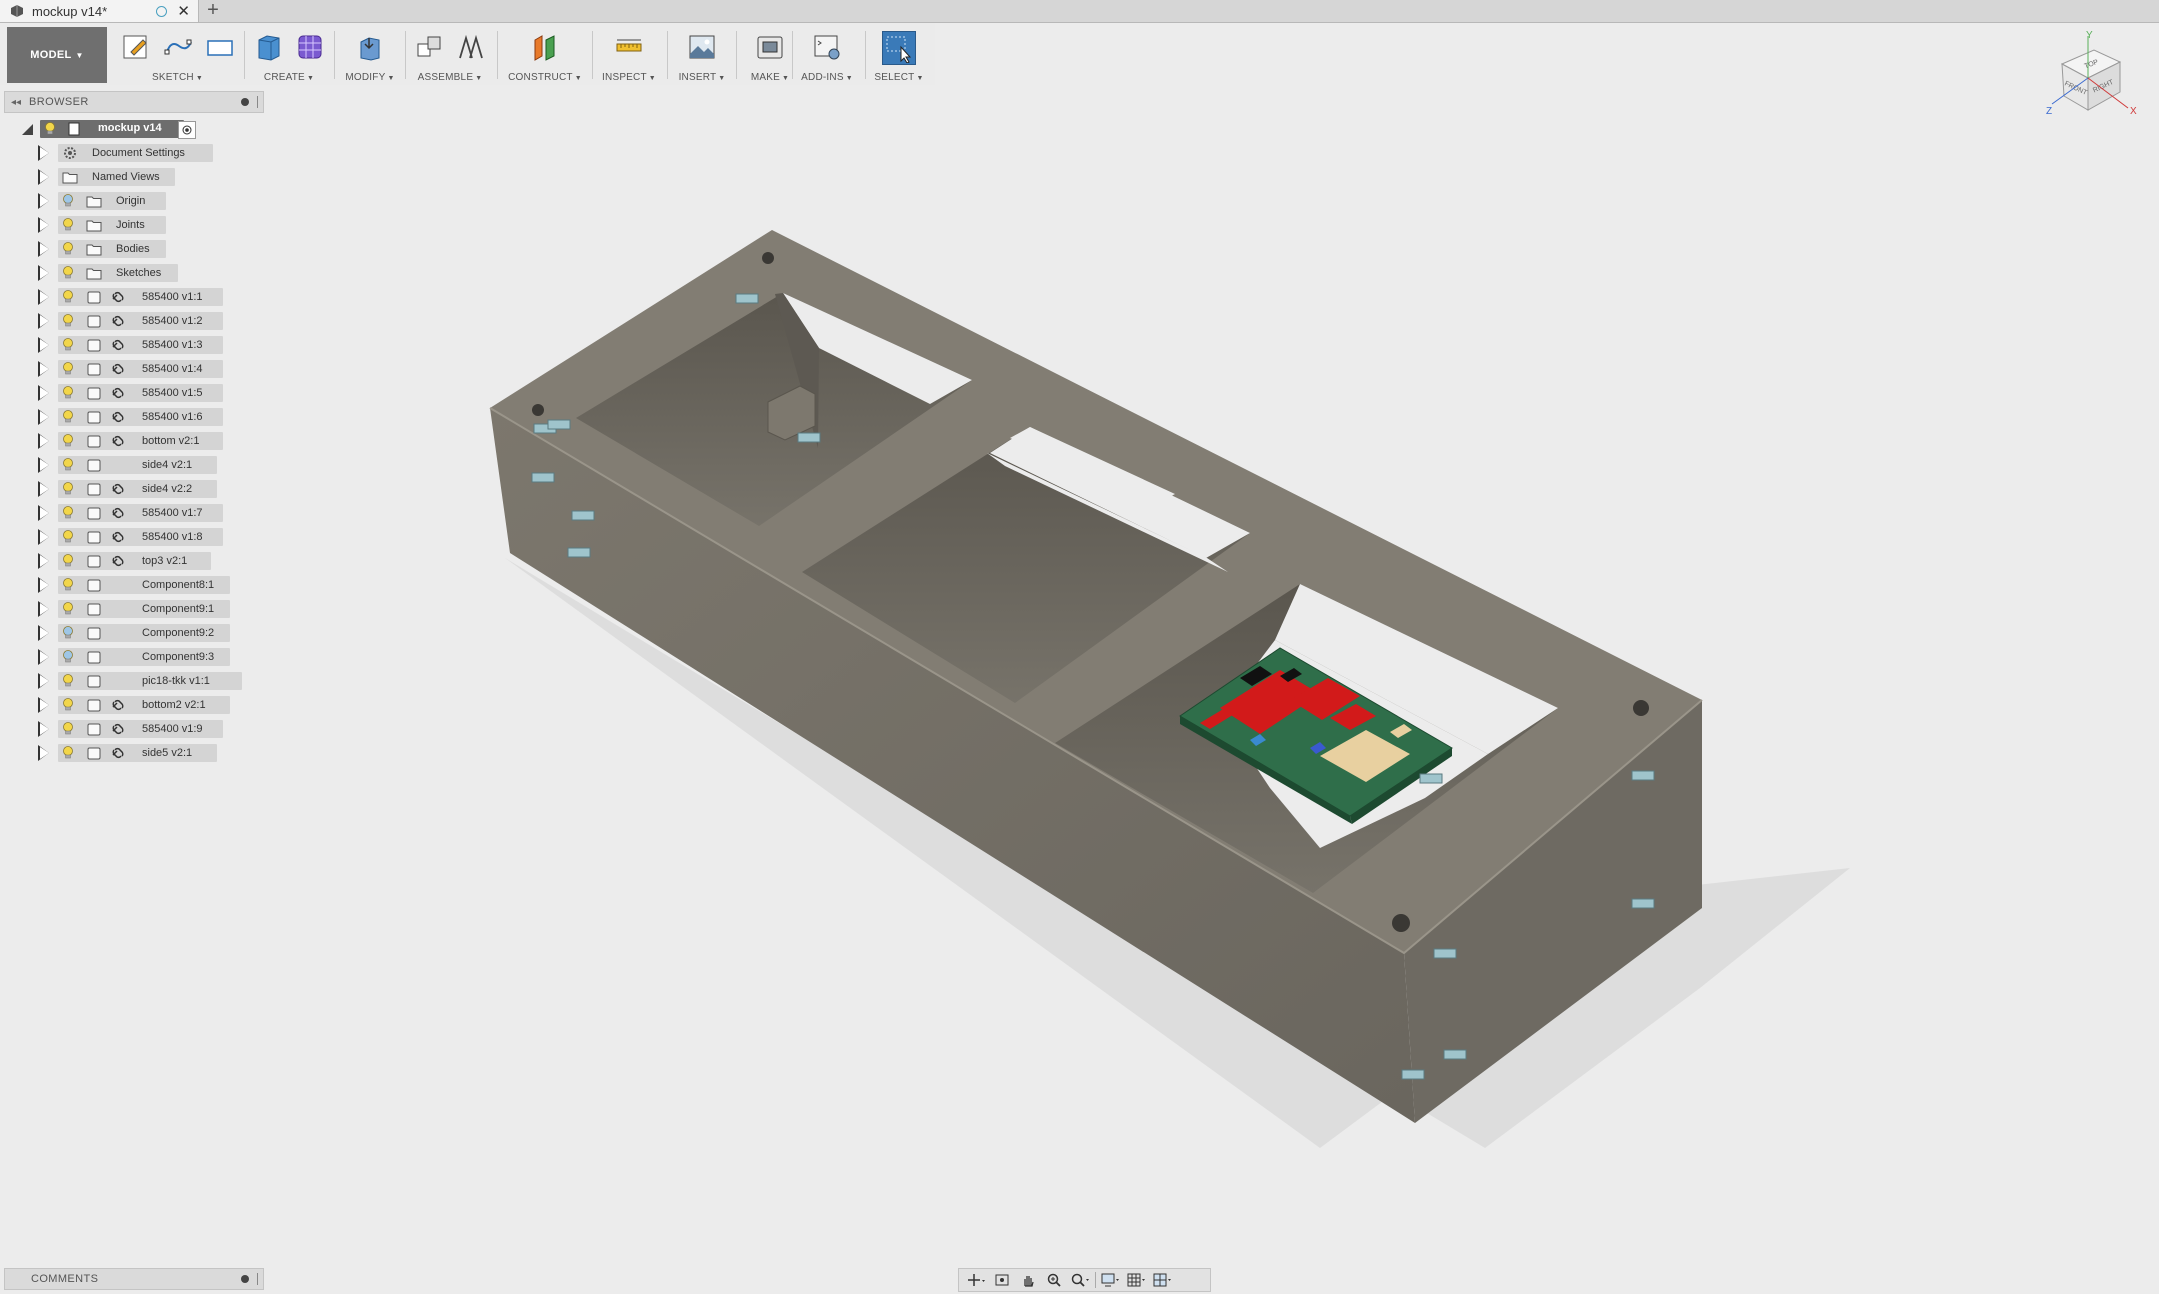  I want to click on browser-item: 585400 v1:3, so click(135, 345).